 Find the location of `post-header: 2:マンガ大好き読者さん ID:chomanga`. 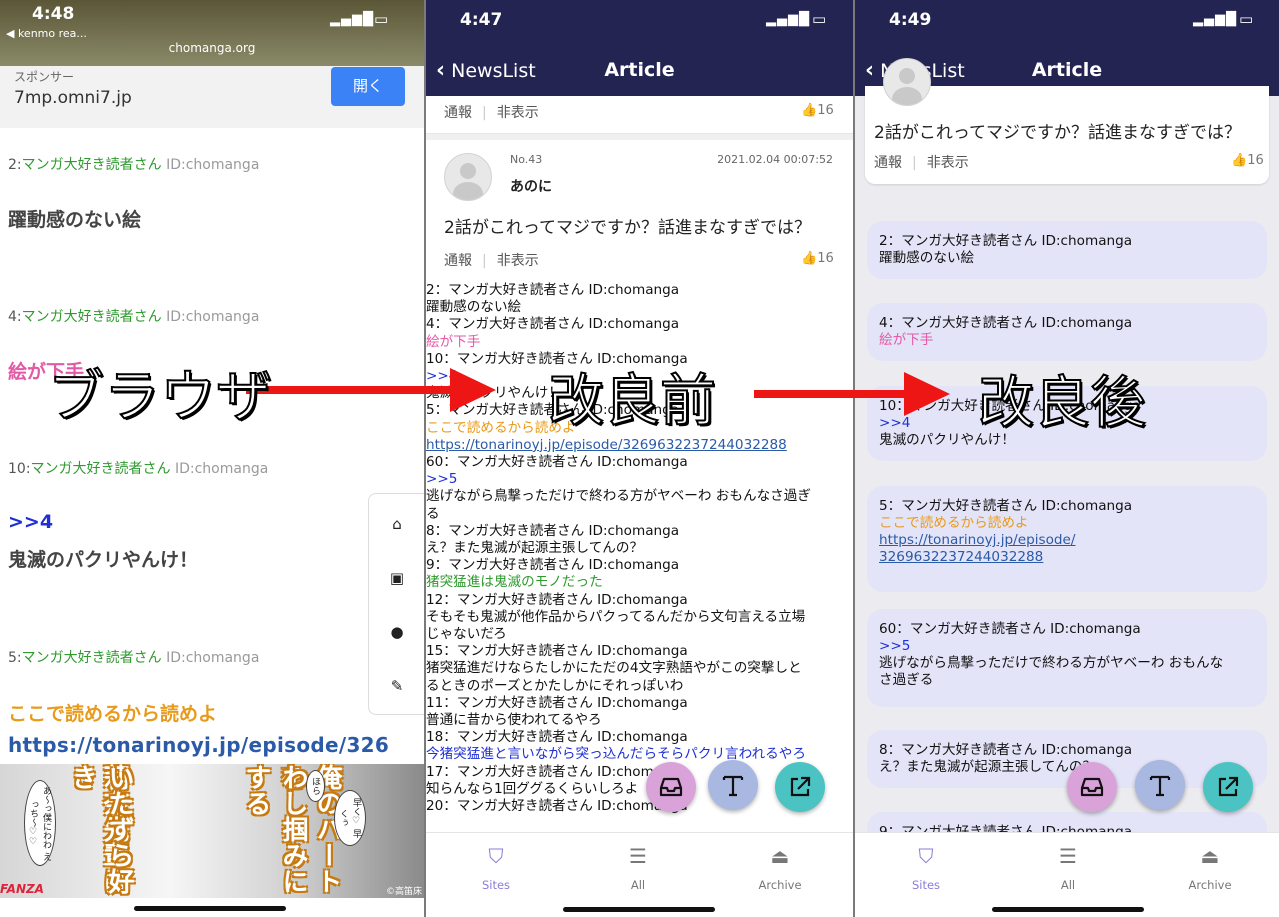

post-header: 2:マンガ大好き読者さん ID:chomanga is located at coordinates (133, 164).